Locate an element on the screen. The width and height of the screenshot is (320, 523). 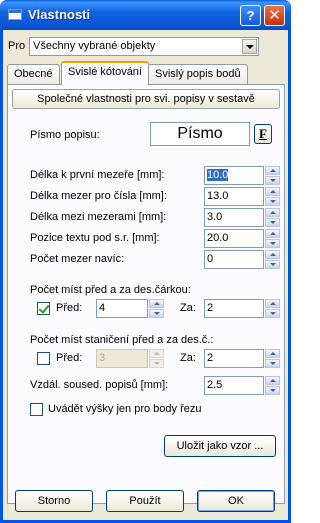
decimal-before-checkbox is located at coordinates (43, 308).